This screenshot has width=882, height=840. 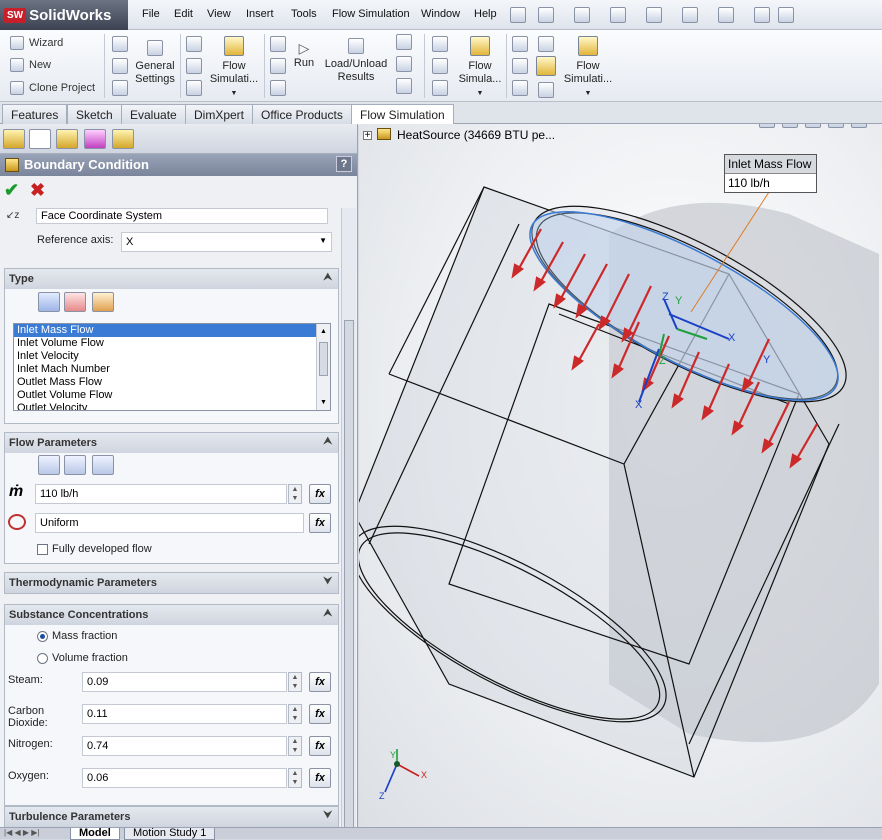 I want to click on mass-flow-icon, so click(x=49, y=465).